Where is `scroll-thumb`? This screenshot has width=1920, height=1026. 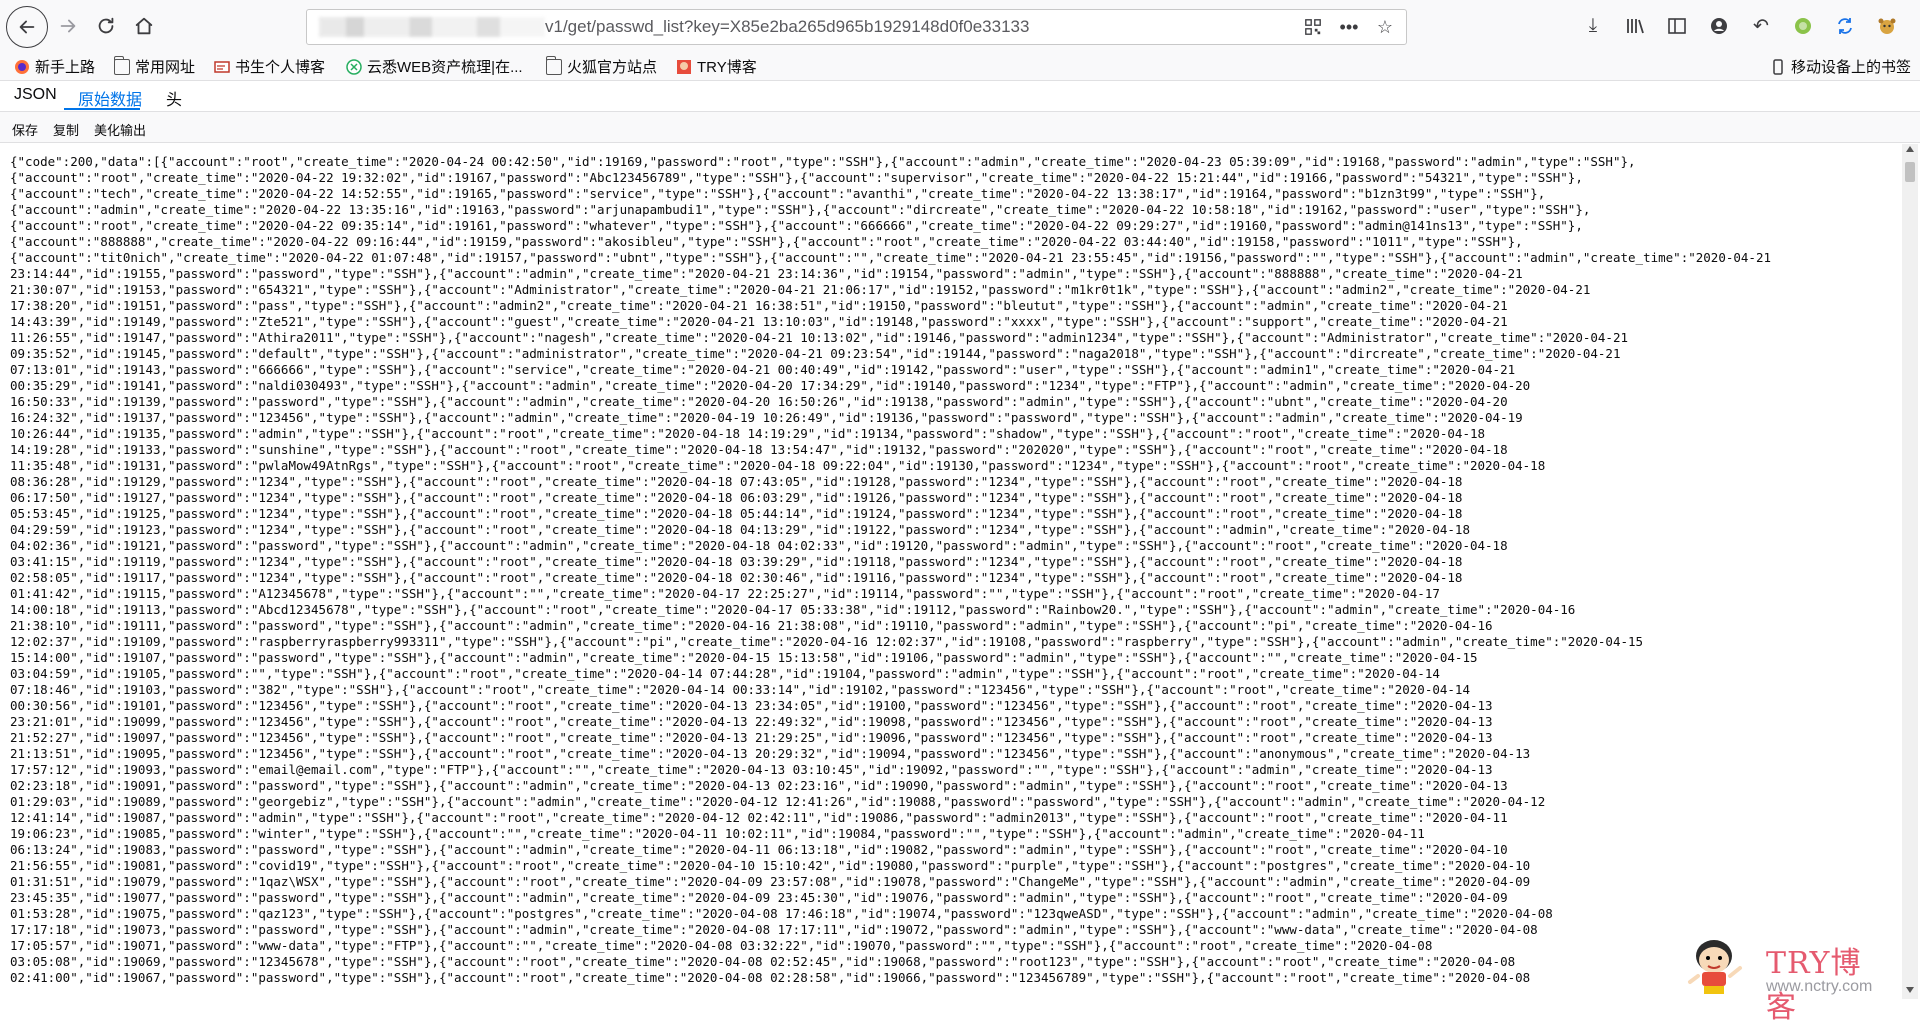 scroll-thumb is located at coordinates (1910, 172).